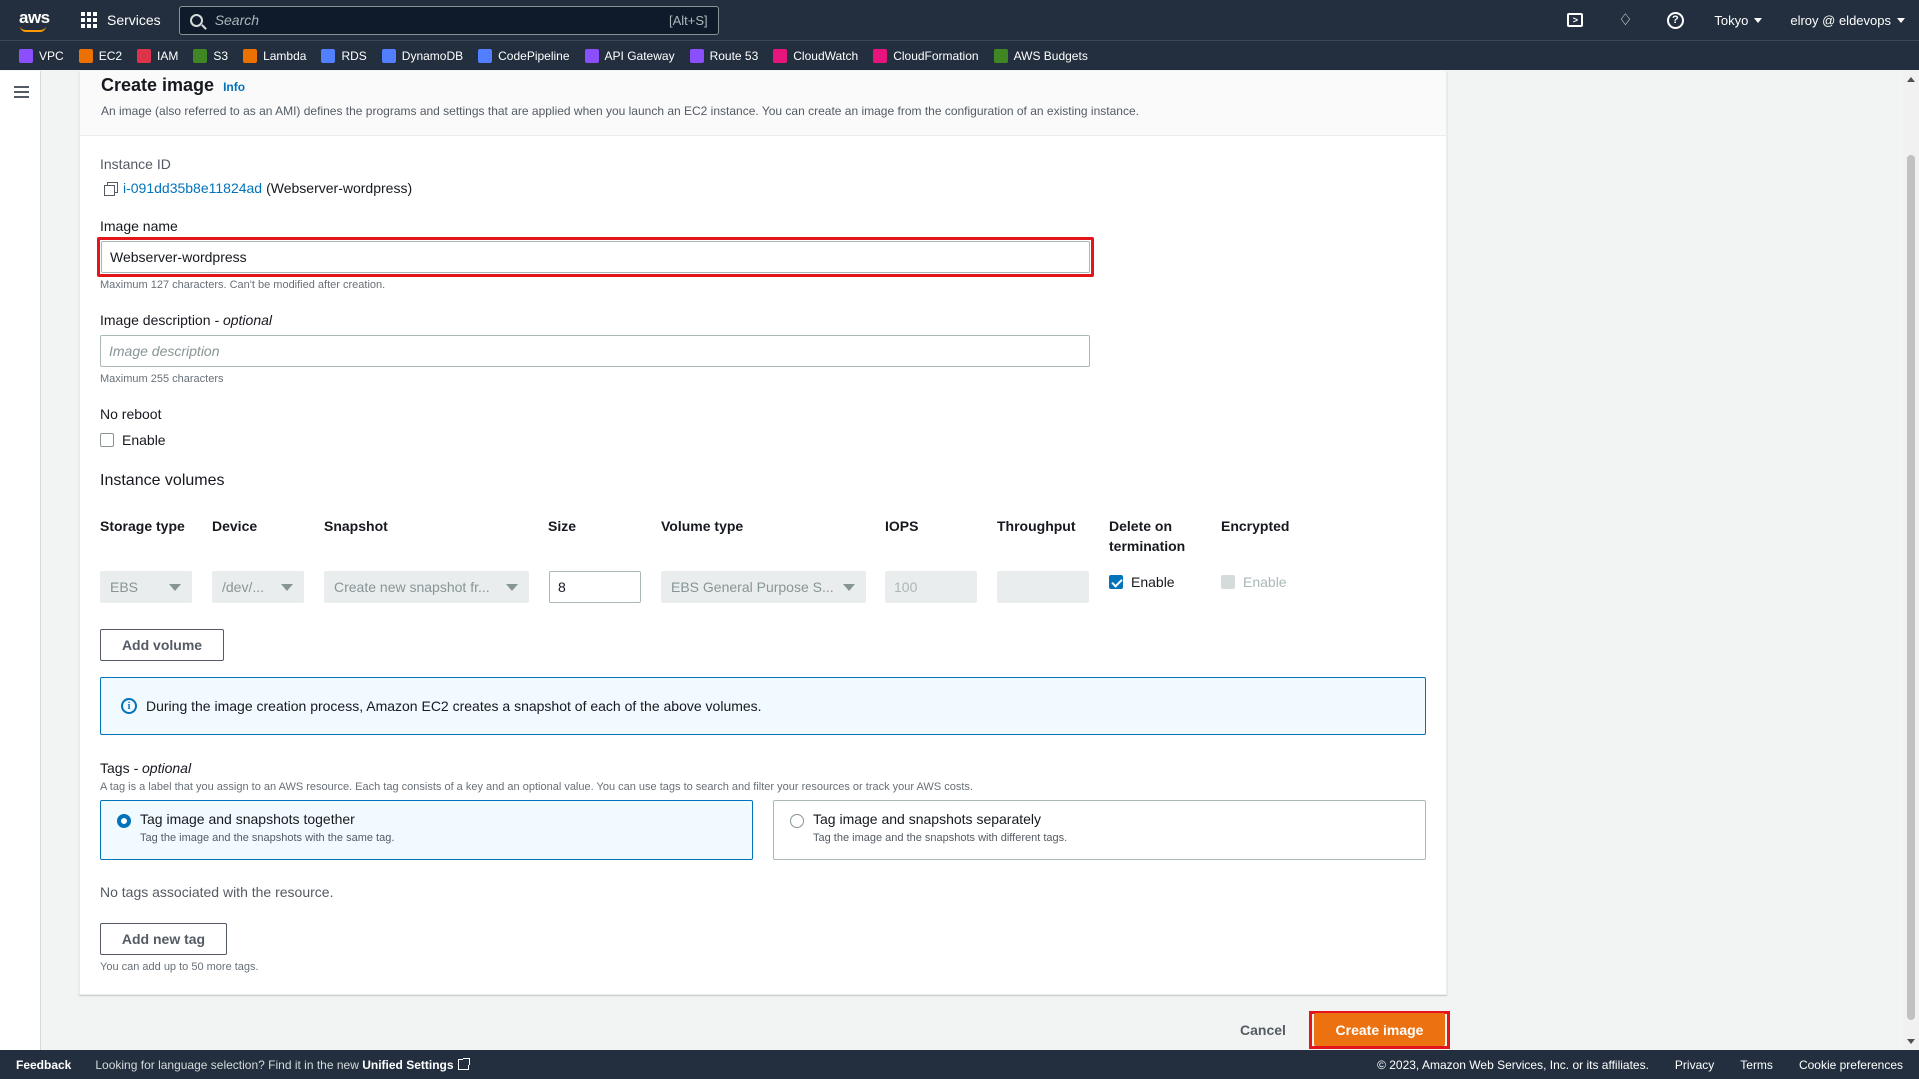 The width and height of the screenshot is (1919, 1079). I want to click on terms-link: Terms, so click(1756, 1065).